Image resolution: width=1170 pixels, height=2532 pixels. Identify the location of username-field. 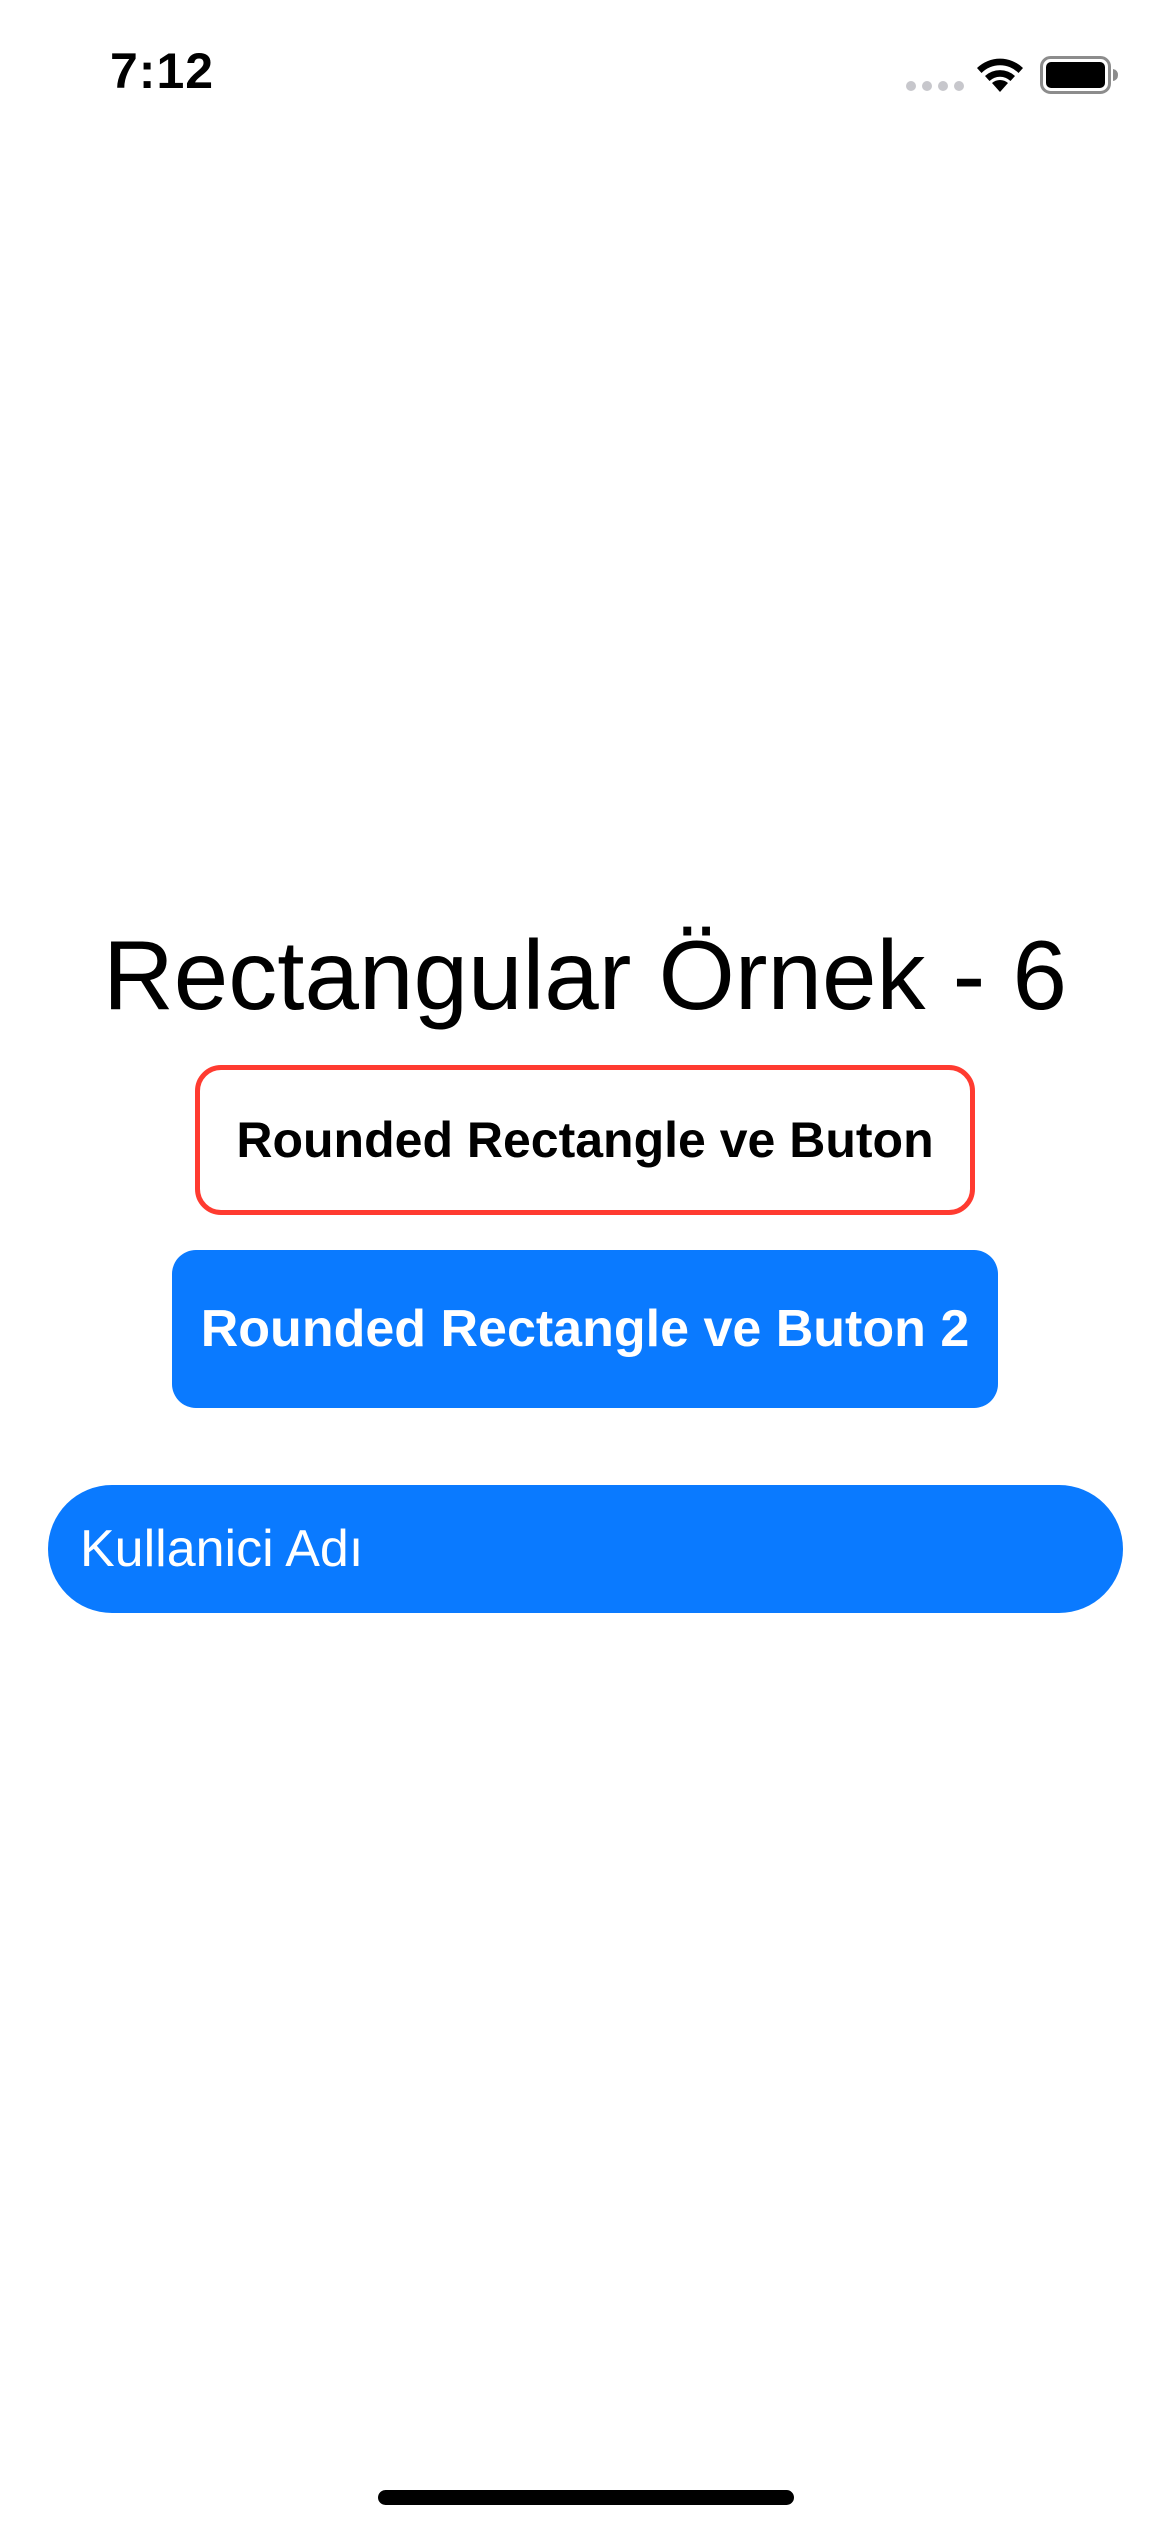
(585, 1549).